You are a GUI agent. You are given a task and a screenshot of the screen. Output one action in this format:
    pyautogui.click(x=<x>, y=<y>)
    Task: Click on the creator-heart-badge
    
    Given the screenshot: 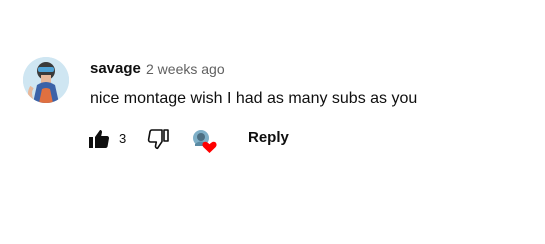 What is the action you would take?
    pyautogui.click(x=204, y=141)
    